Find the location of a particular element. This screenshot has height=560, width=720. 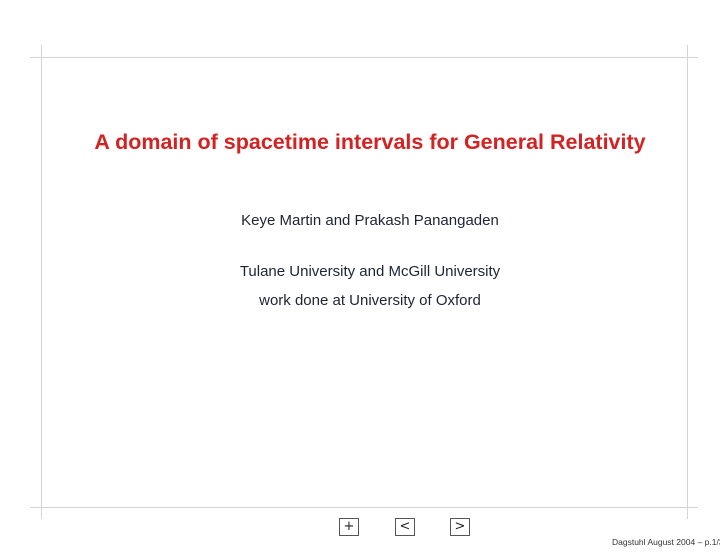

frame-right-line is located at coordinates (687, 282).